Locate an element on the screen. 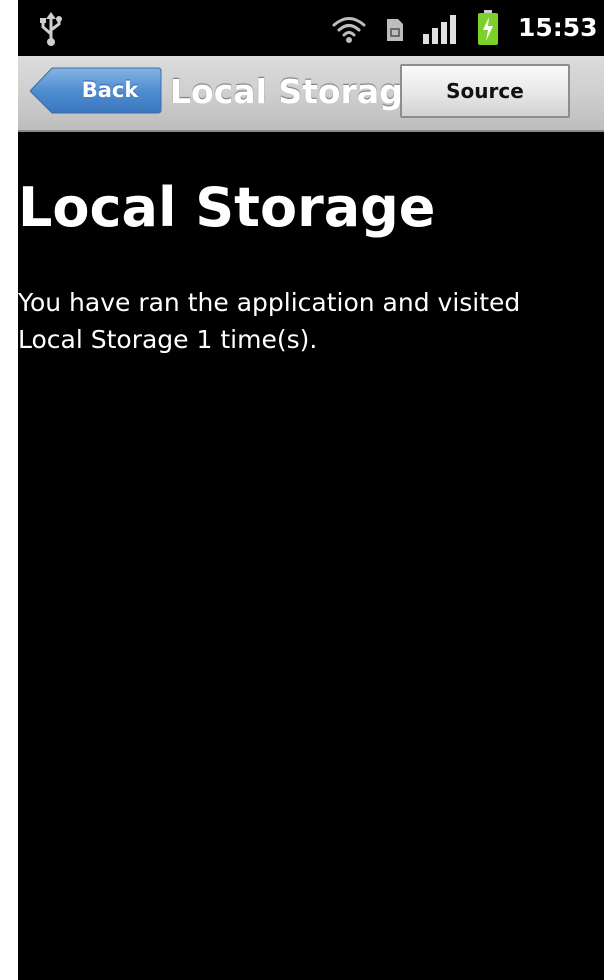  sim-card-icon is located at coordinates (395, 30).